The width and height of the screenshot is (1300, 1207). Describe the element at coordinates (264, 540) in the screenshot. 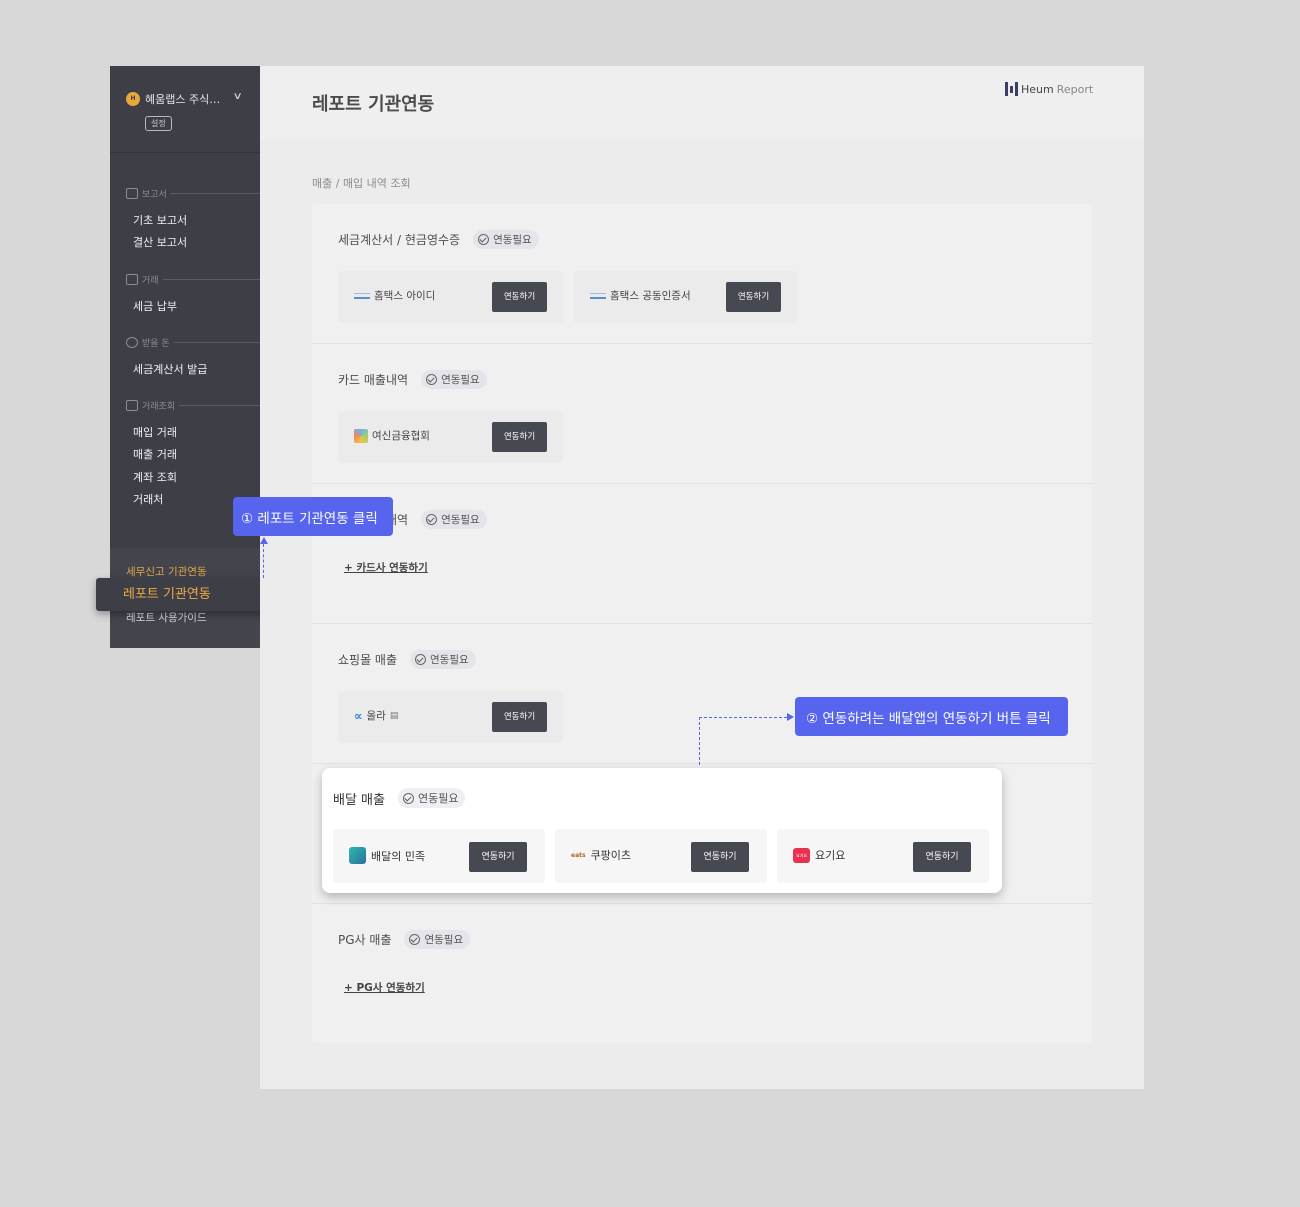

I see `arrow-up-icon` at that location.